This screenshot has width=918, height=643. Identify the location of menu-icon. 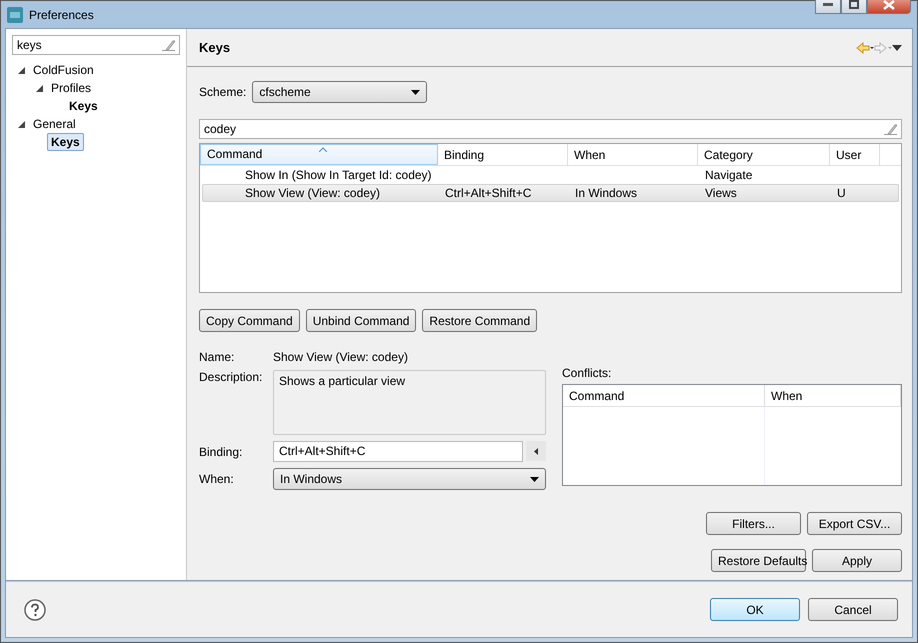
(897, 47).